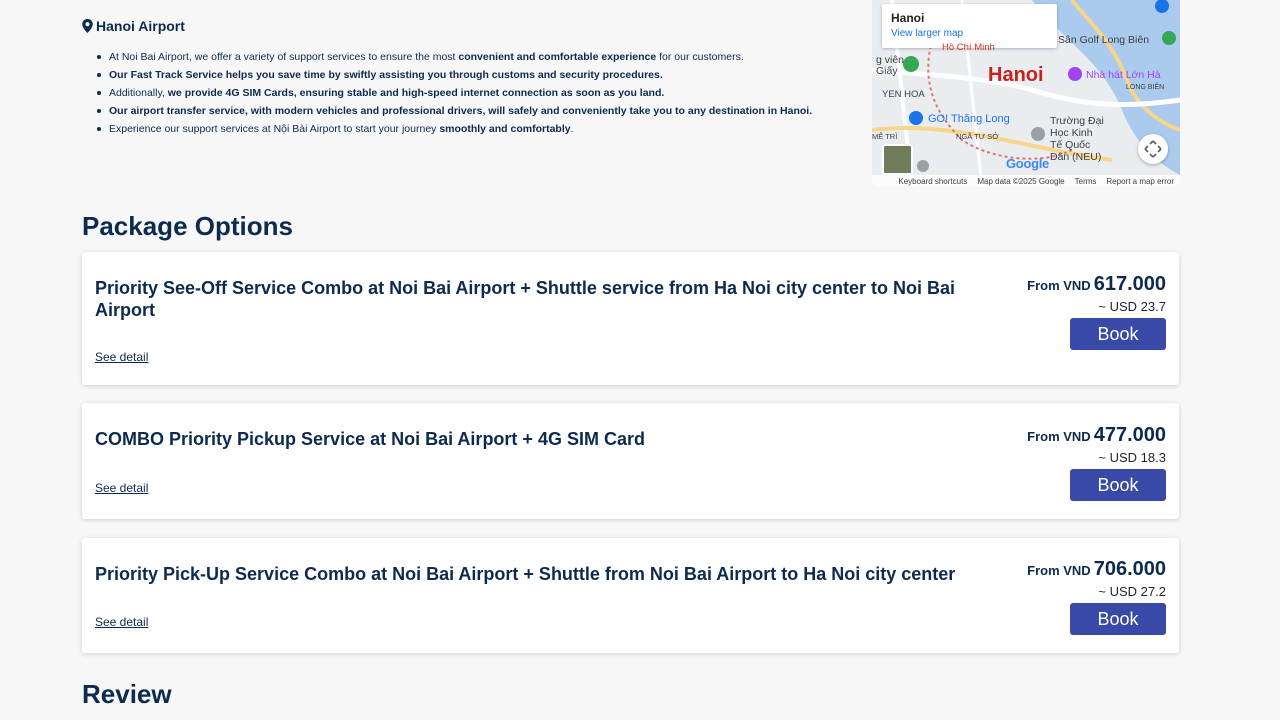  I want to click on map-label-giay: Giấy, so click(887, 71).